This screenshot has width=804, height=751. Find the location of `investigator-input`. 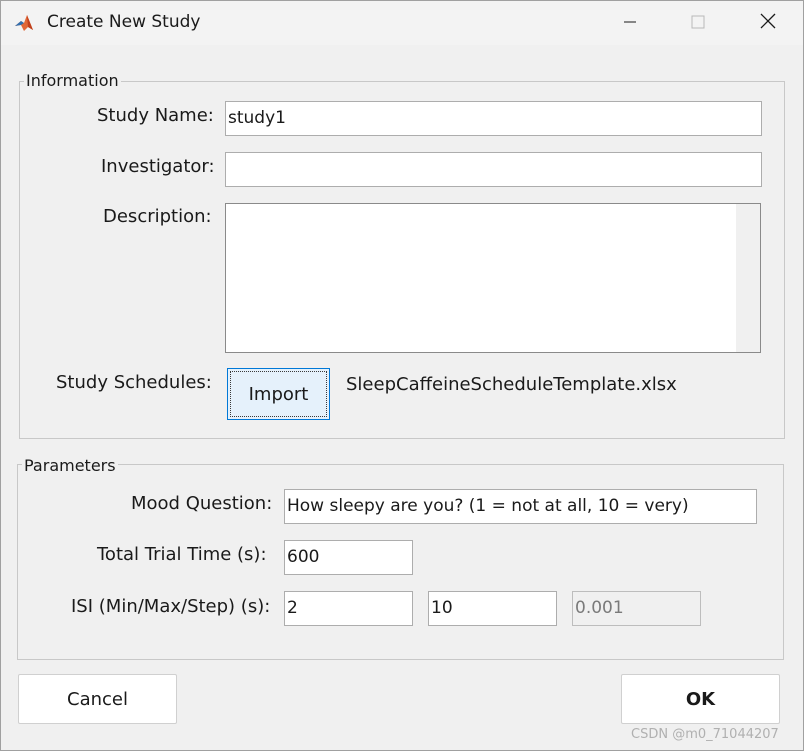

investigator-input is located at coordinates (493, 169).